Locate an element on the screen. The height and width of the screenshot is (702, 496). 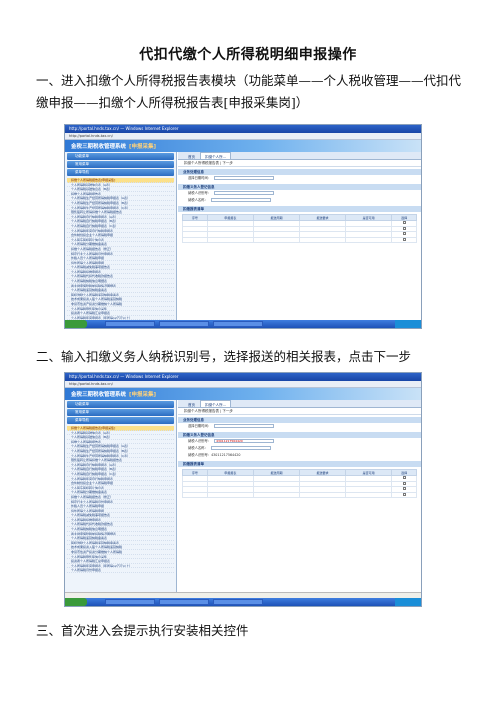
menu-item: 个人所得税月份申报表 is located at coordinates (120, 570).